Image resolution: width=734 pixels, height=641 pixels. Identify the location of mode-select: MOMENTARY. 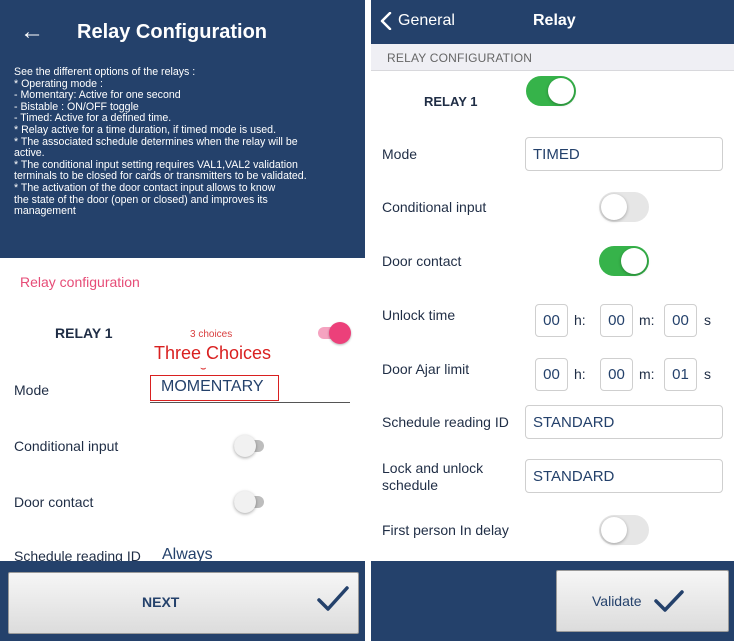
(212, 387).